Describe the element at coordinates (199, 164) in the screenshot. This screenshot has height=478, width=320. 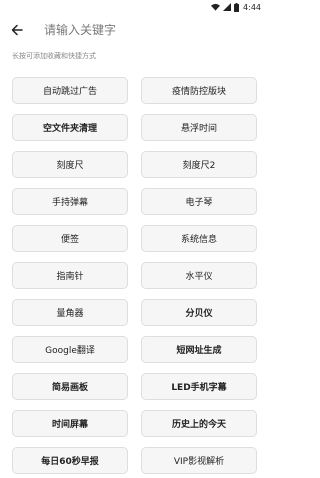
I see `tool-tile: 刻度尺2` at that location.